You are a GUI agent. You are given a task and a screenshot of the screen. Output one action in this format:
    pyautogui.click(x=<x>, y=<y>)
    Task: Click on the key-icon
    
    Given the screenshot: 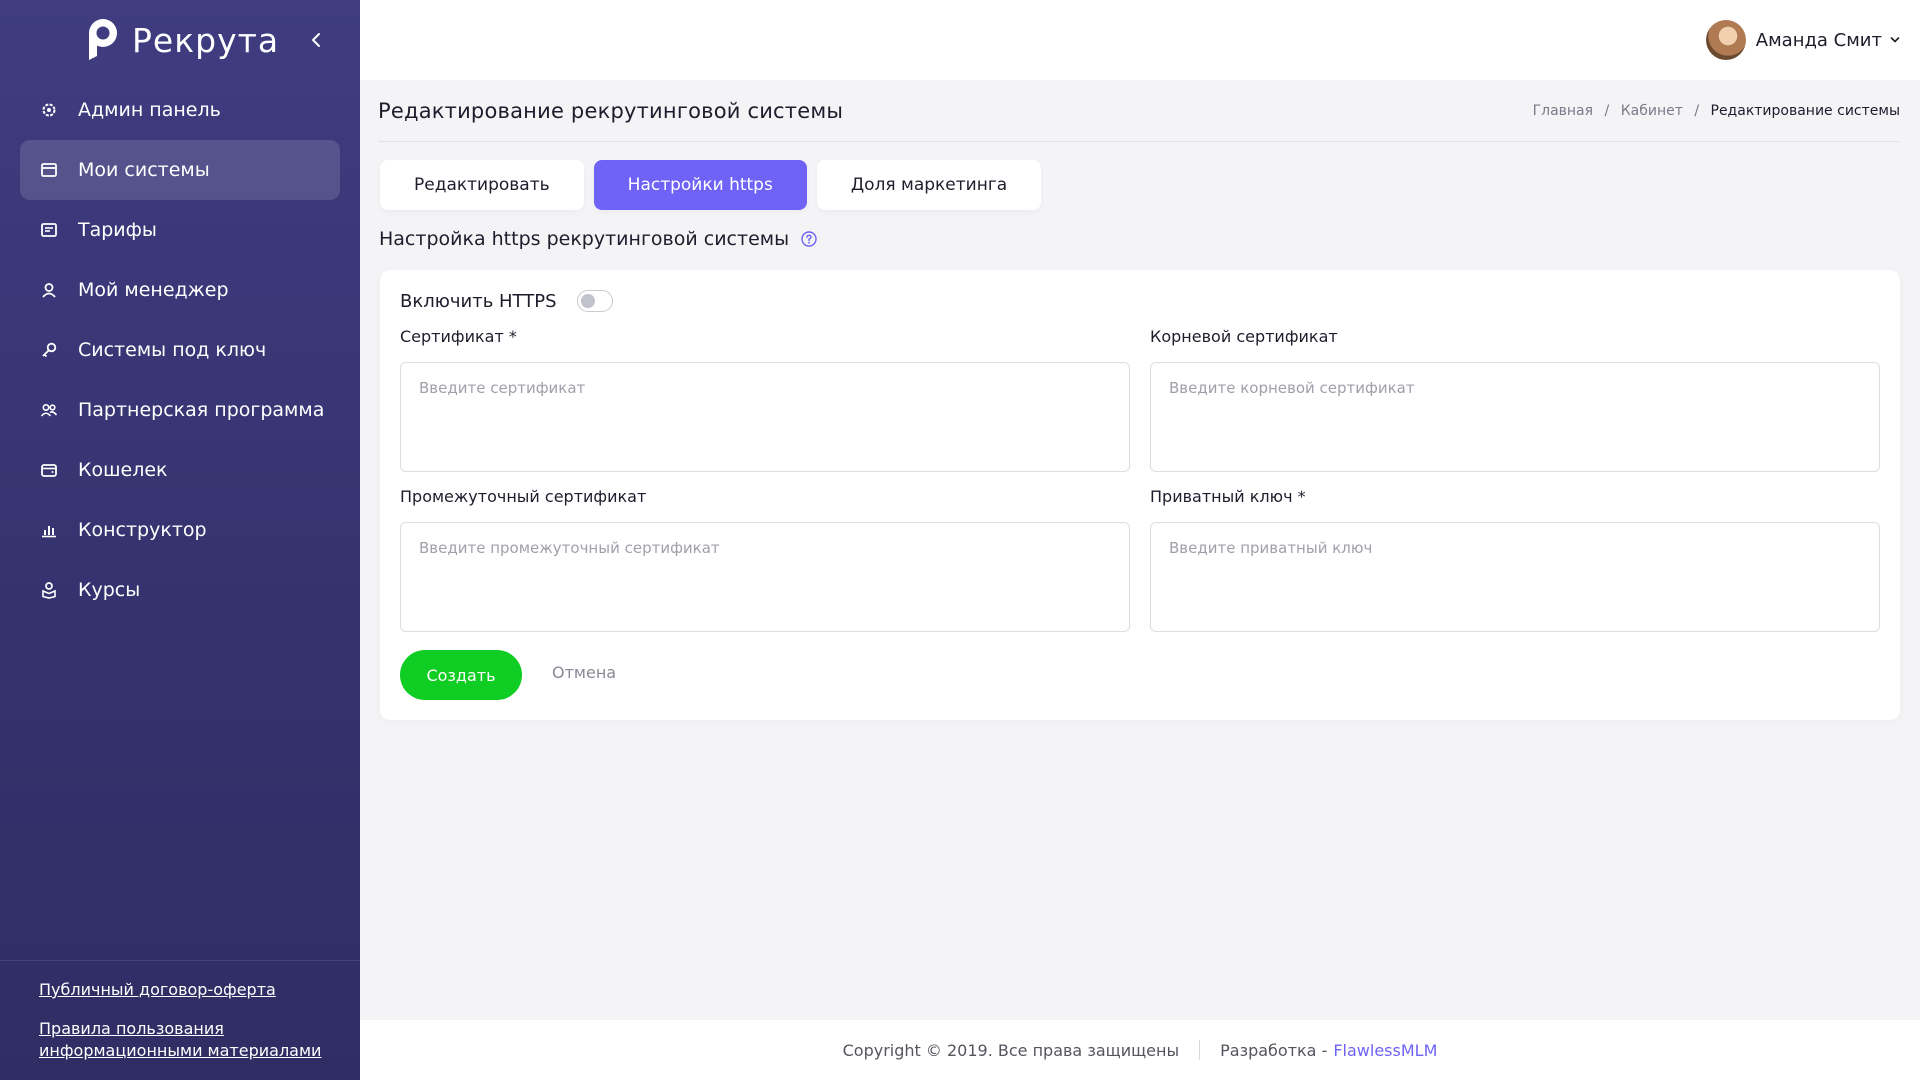 What is the action you would take?
    pyautogui.click(x=49, y=350)
    